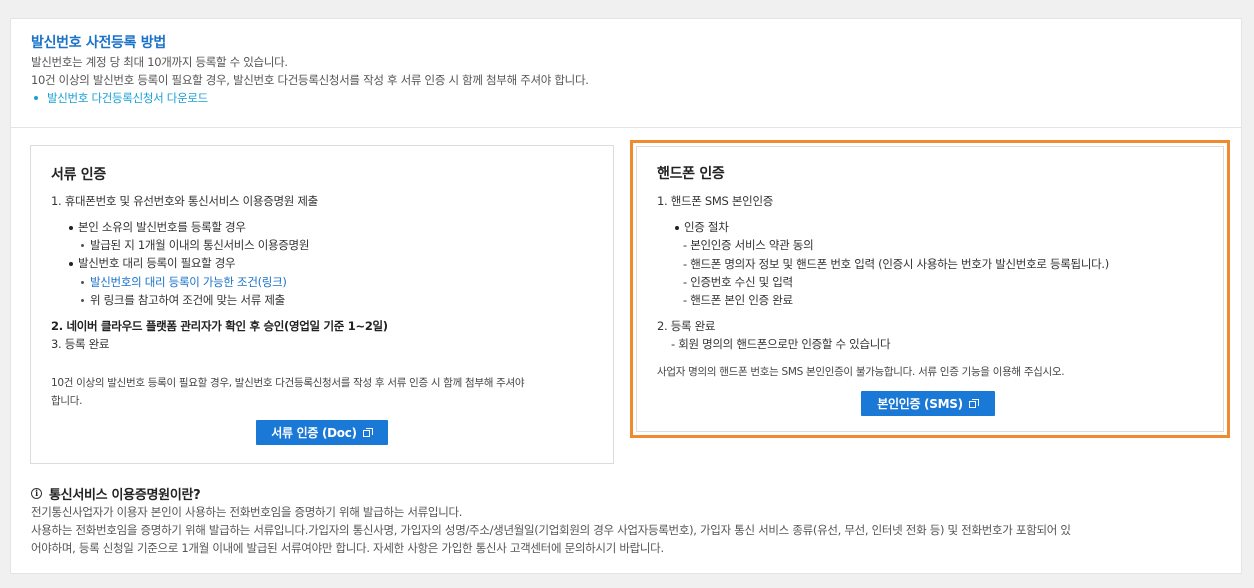 This screenshot has height=588, width=1254. I want to click on section-divider, so click(626, 127).